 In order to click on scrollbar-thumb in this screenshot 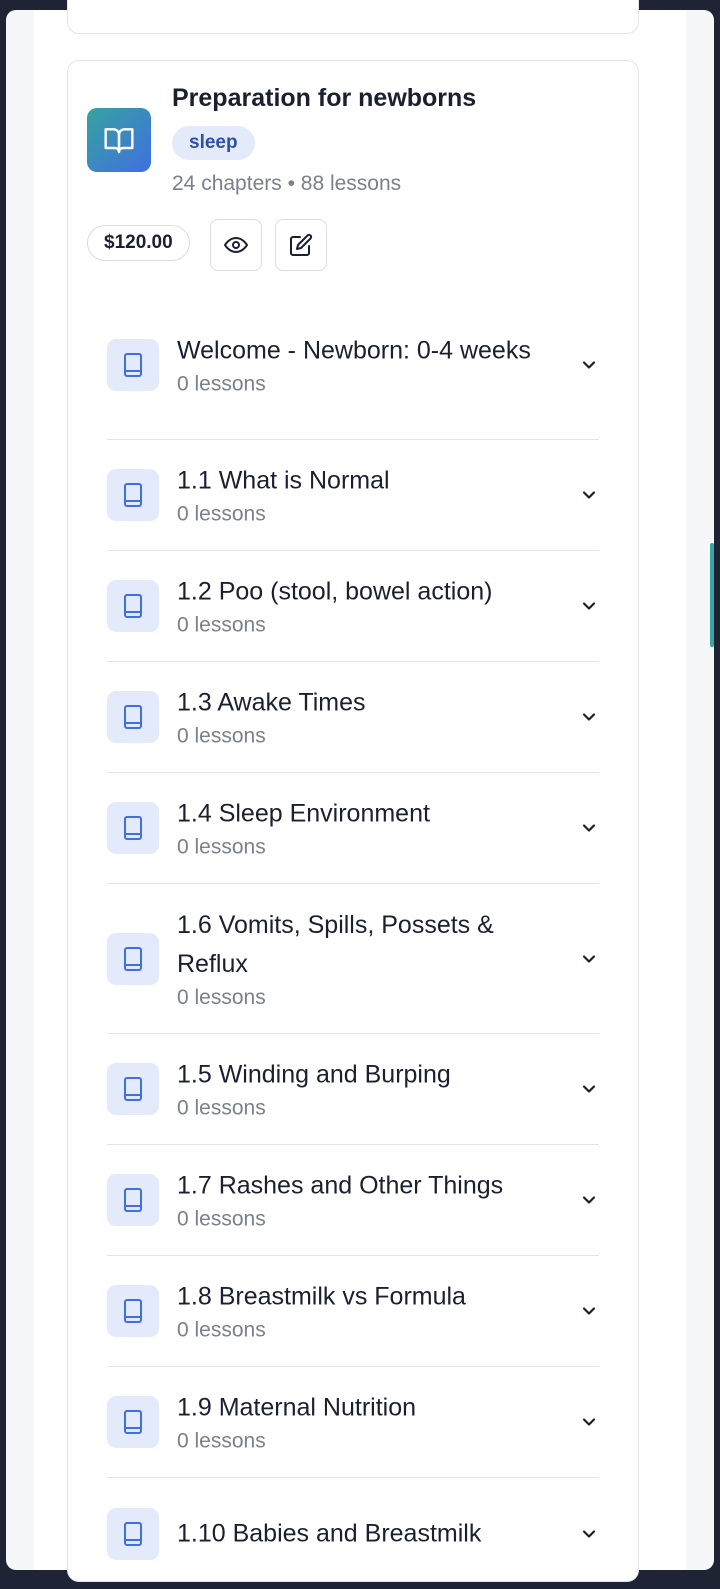, I will do `click(712, 595)`.